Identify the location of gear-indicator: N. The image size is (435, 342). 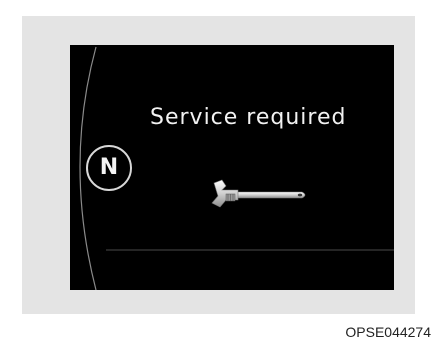
(109, 168).